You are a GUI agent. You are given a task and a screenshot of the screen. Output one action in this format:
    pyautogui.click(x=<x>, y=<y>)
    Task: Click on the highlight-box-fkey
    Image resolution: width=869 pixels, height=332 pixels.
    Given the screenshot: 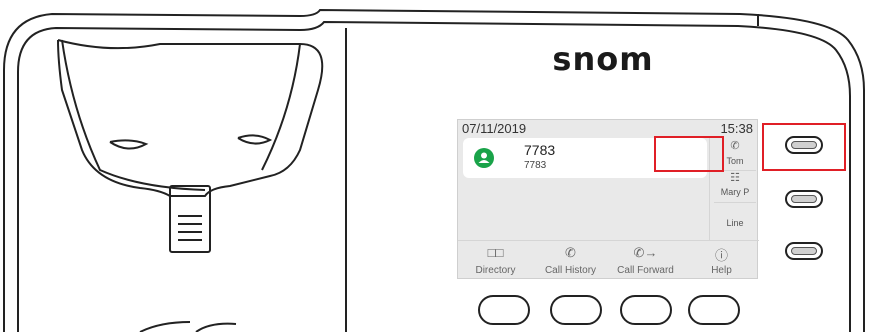 What is the action you would take?
    pyautogui.click(x=689, y=154)
    